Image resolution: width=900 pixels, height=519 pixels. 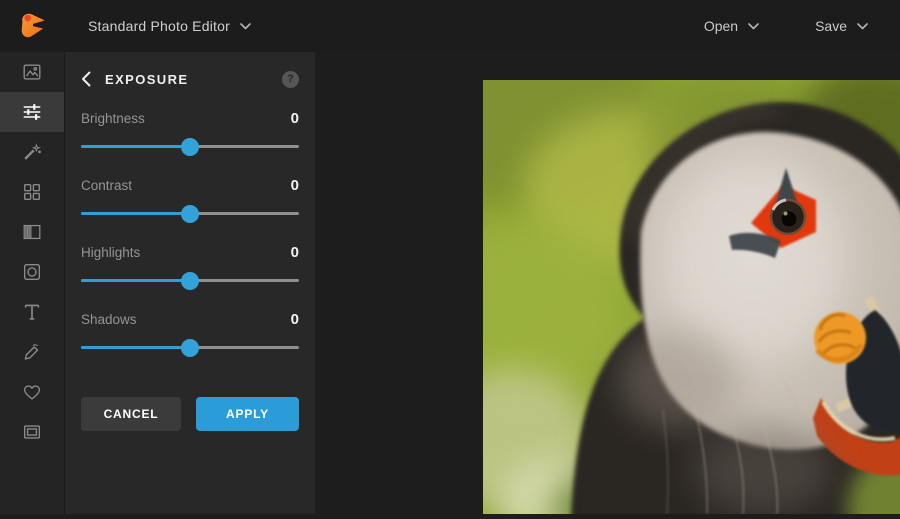 What do you see at coordinates (131, 414) in the screenshot?
I see `cancel-button: CANCEL` at bounding box center [131, 414].